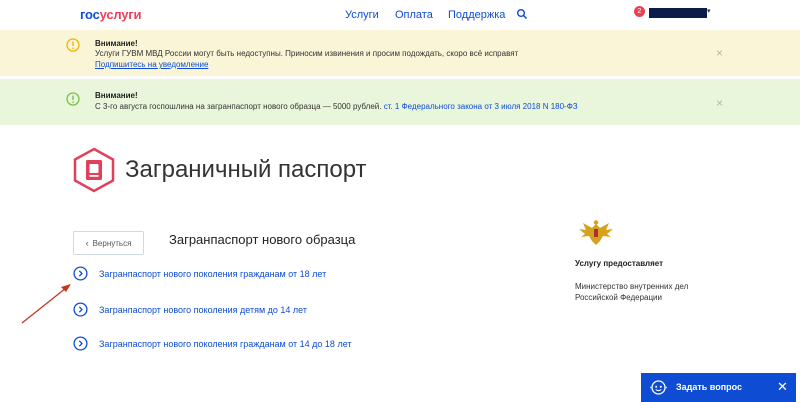  I want to click on nav-services: Услуги, so click(362, 15).